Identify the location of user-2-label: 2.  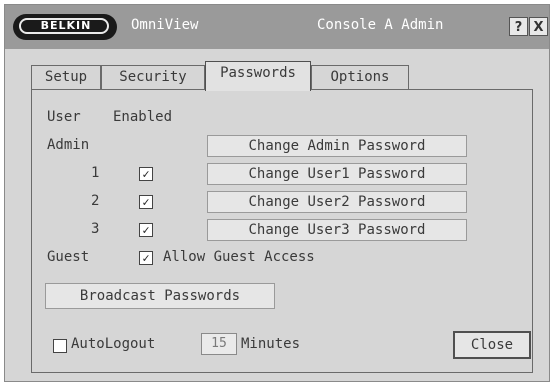
(95, 201).